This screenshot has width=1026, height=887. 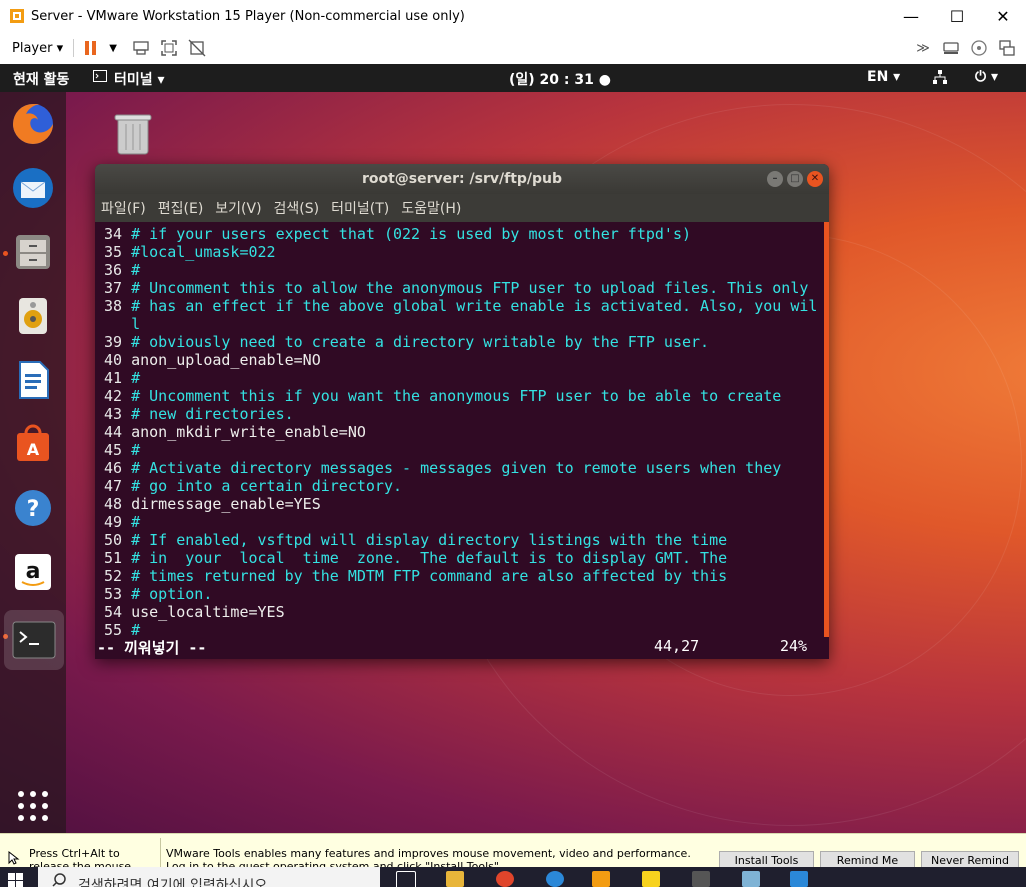 I want to click on menu-view: 보기(V), so click(x=238, y=208).